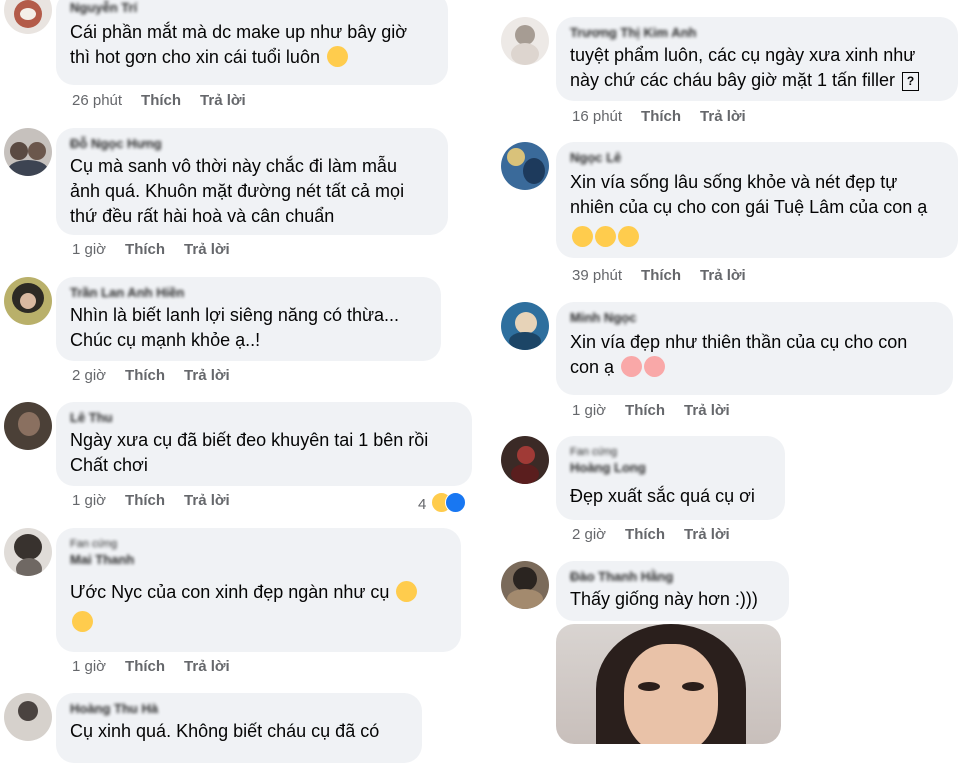  What do you see at coordinates (911, 81) in the screenshot?
I see `unknown-glyph-icon: ?` at bounding box center [911, 81].